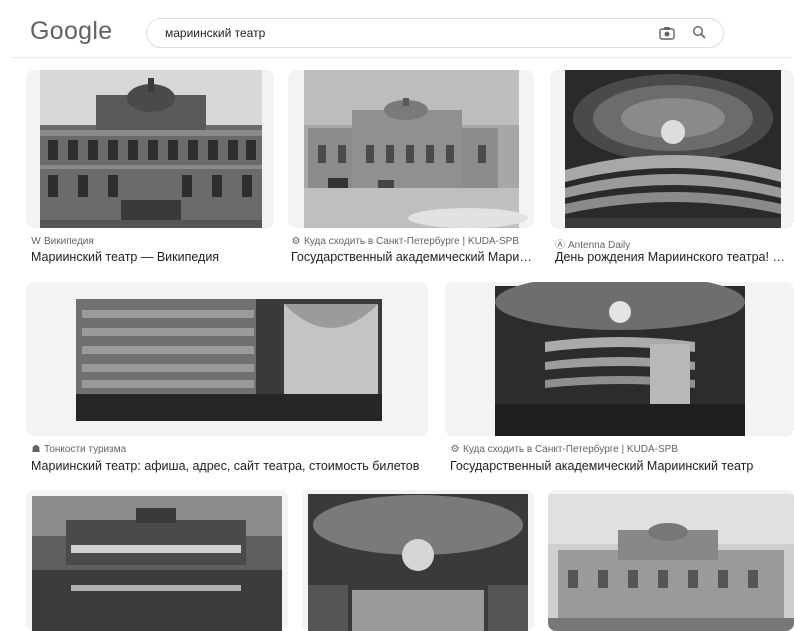 The width and height of the screenshot is (794, 631). I want to click on search-header: Google мариинский театр, so click(397, 30).